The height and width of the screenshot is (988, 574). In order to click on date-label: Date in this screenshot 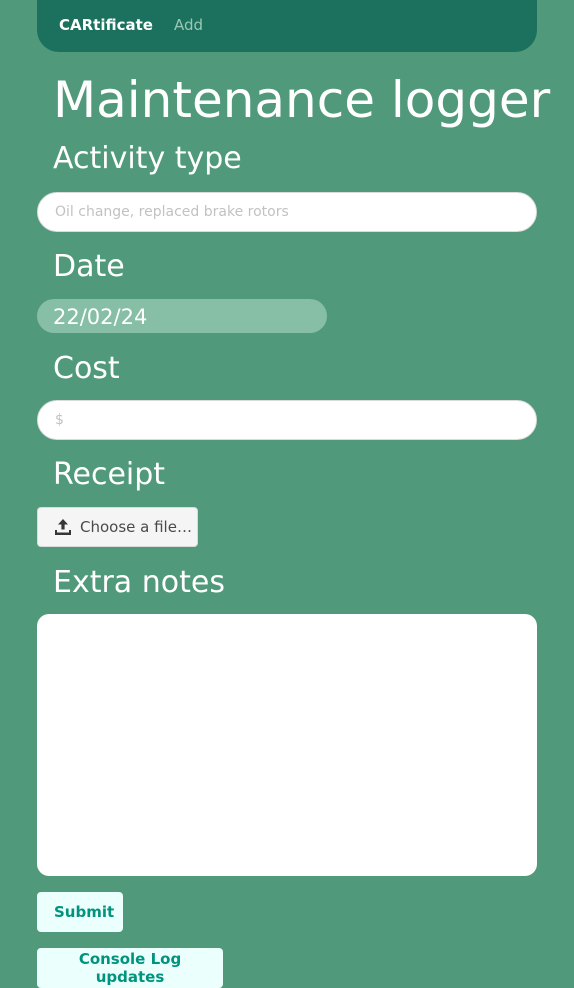, I will do `click(89, 266)`.